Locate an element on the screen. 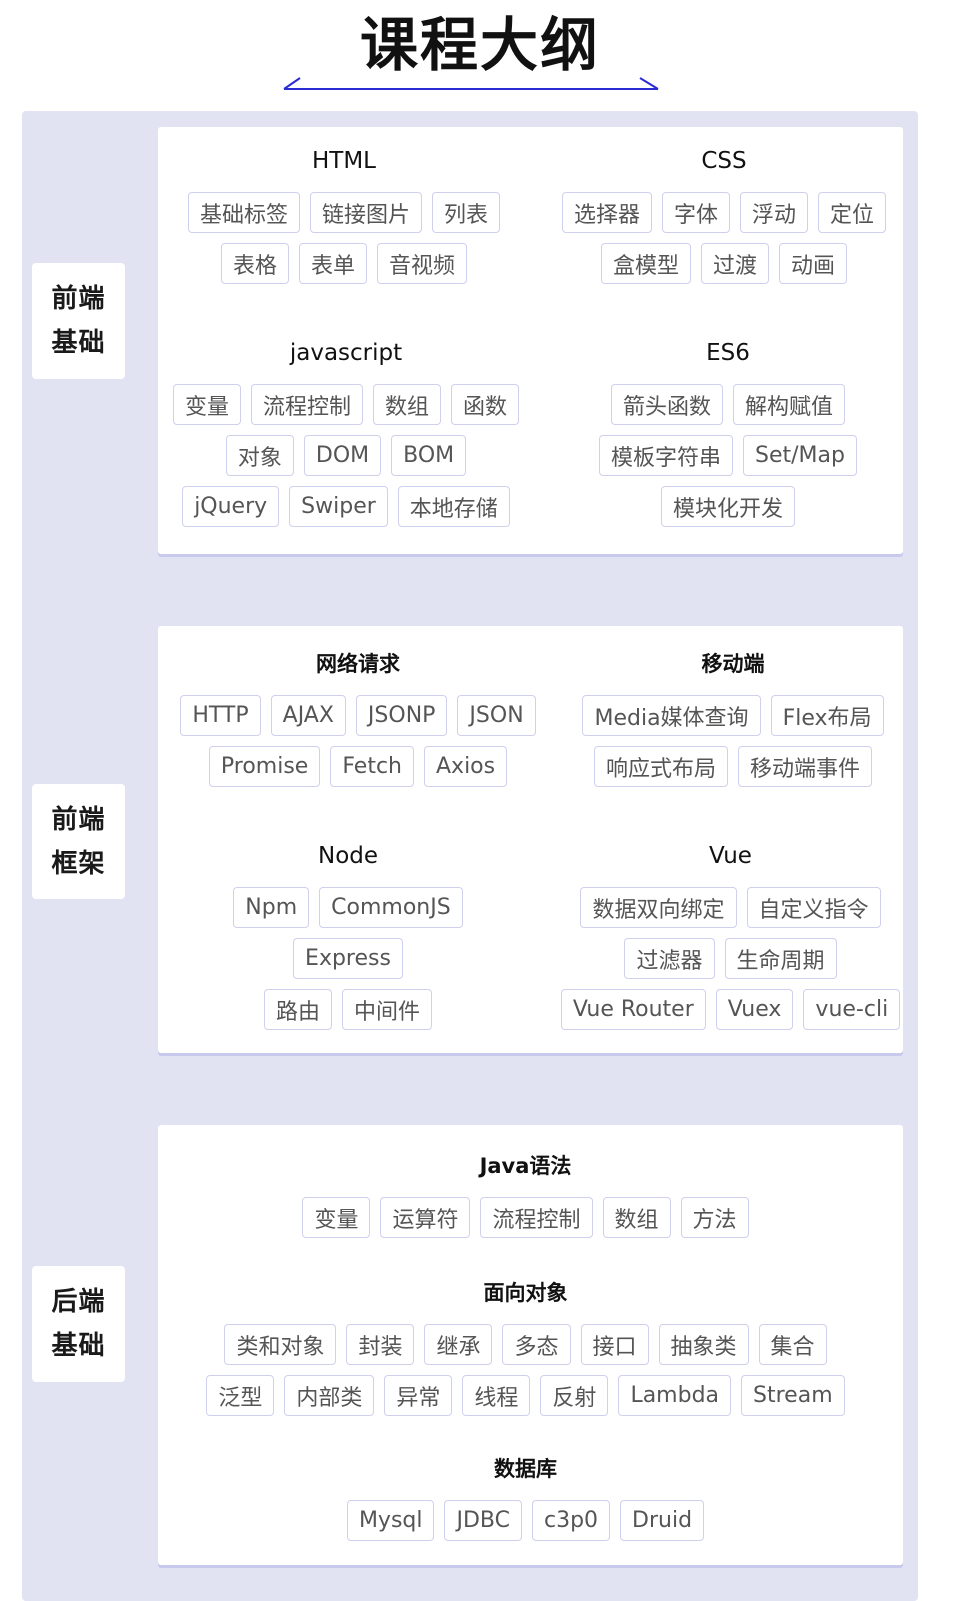 This screenshot has width=960, height=1601. topic-tag: 移动端事件 is located at coordinates (805, 766).